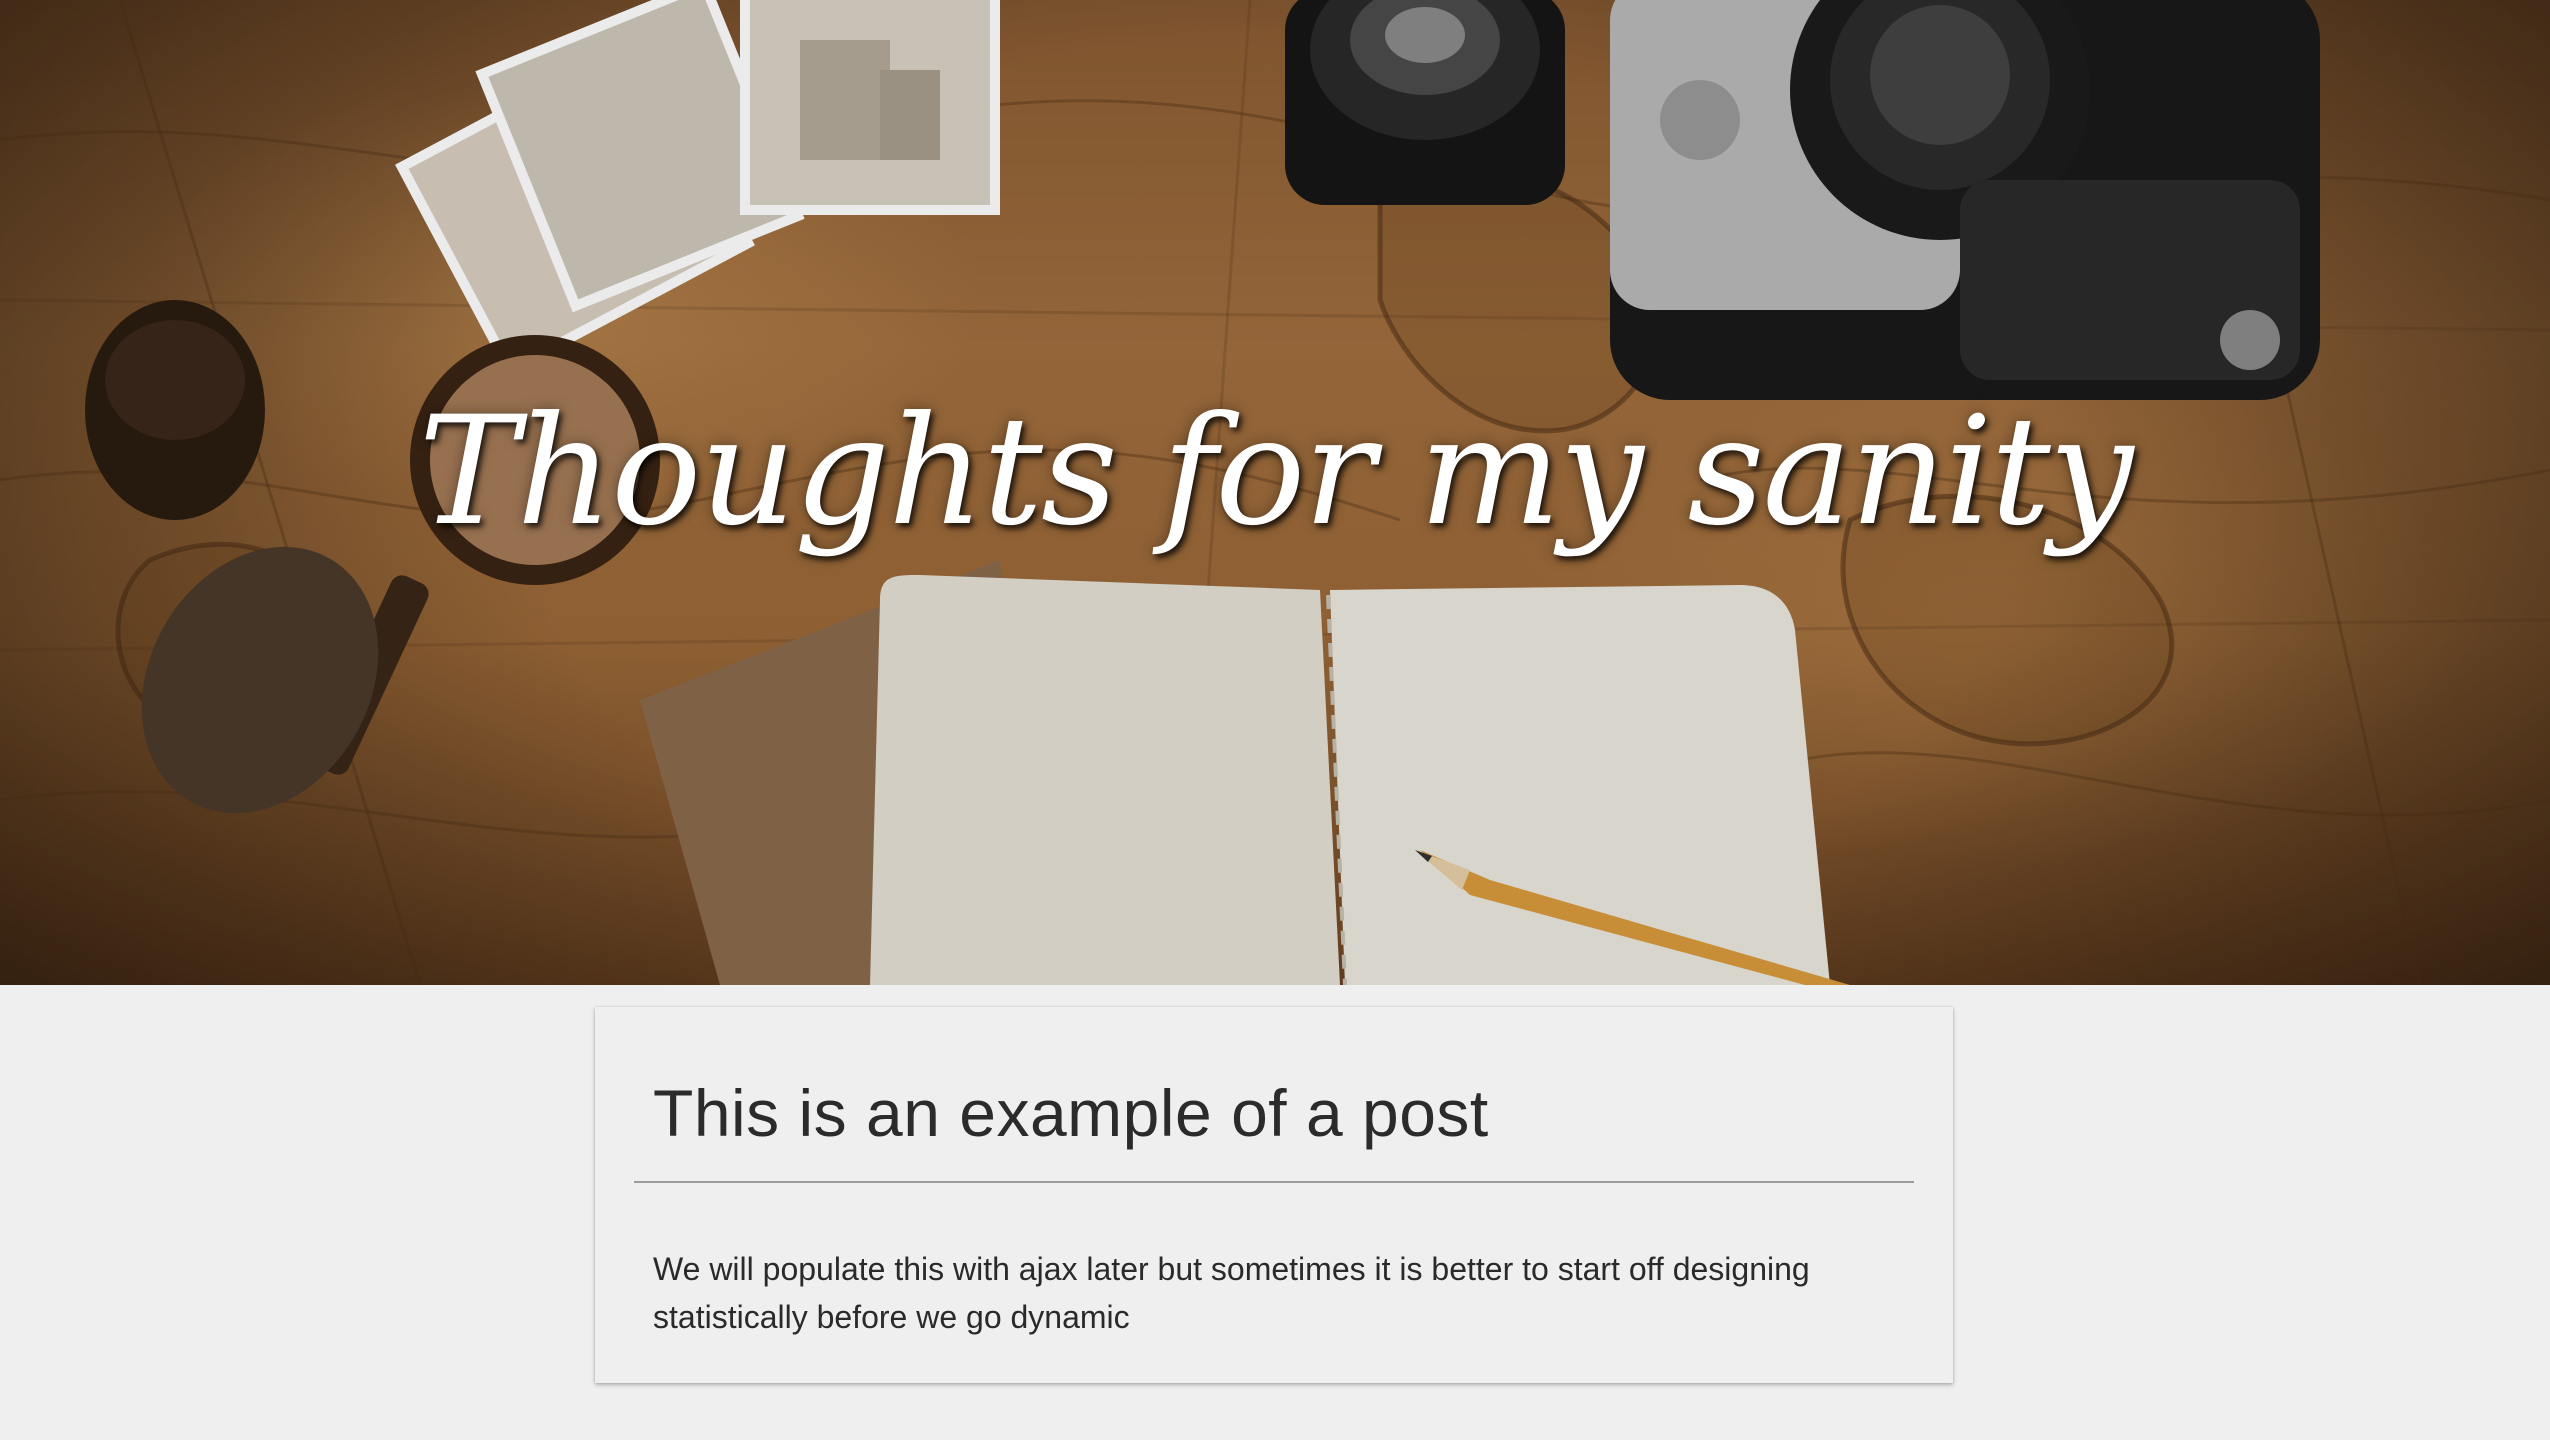 This screenshot has height=1440, width=2550. I want to click on post-title: This is an example of a post, so click(1071, 1113).